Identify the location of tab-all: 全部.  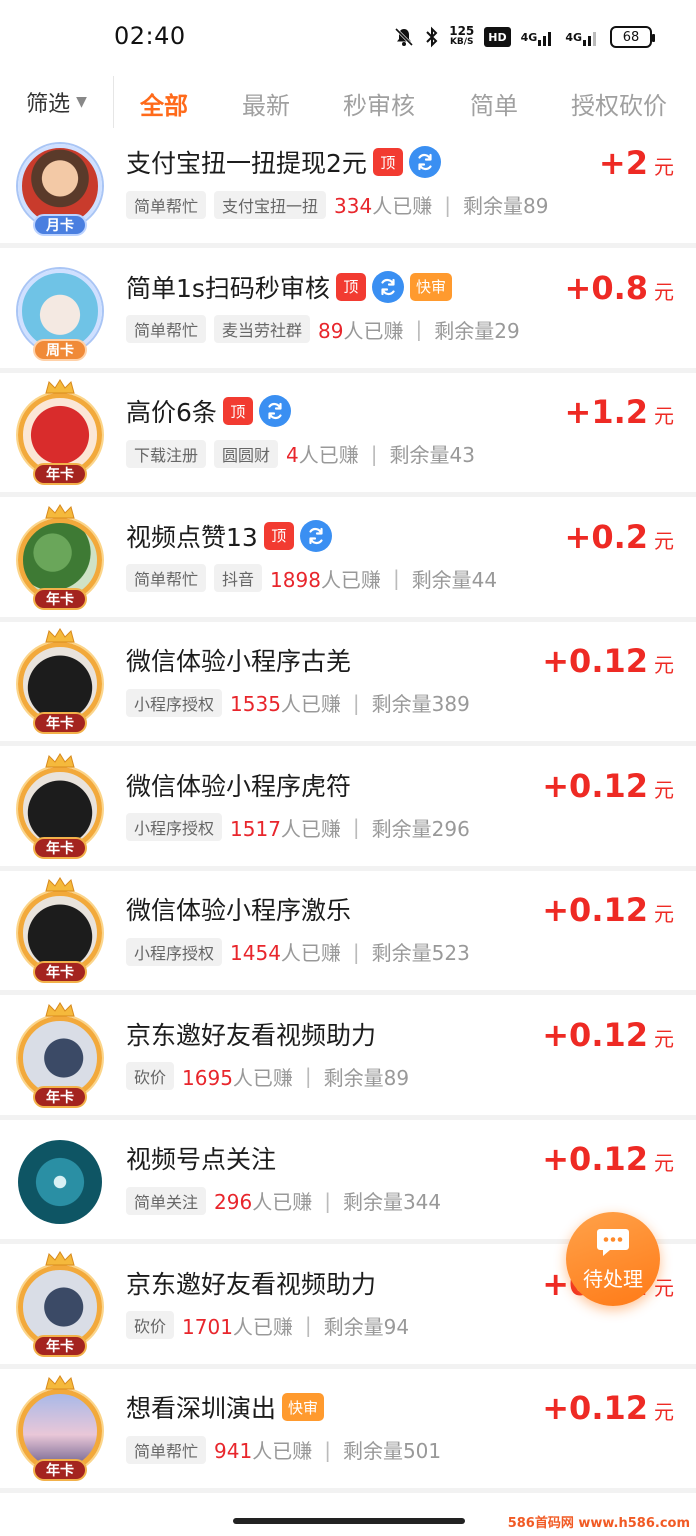
(164, 103).